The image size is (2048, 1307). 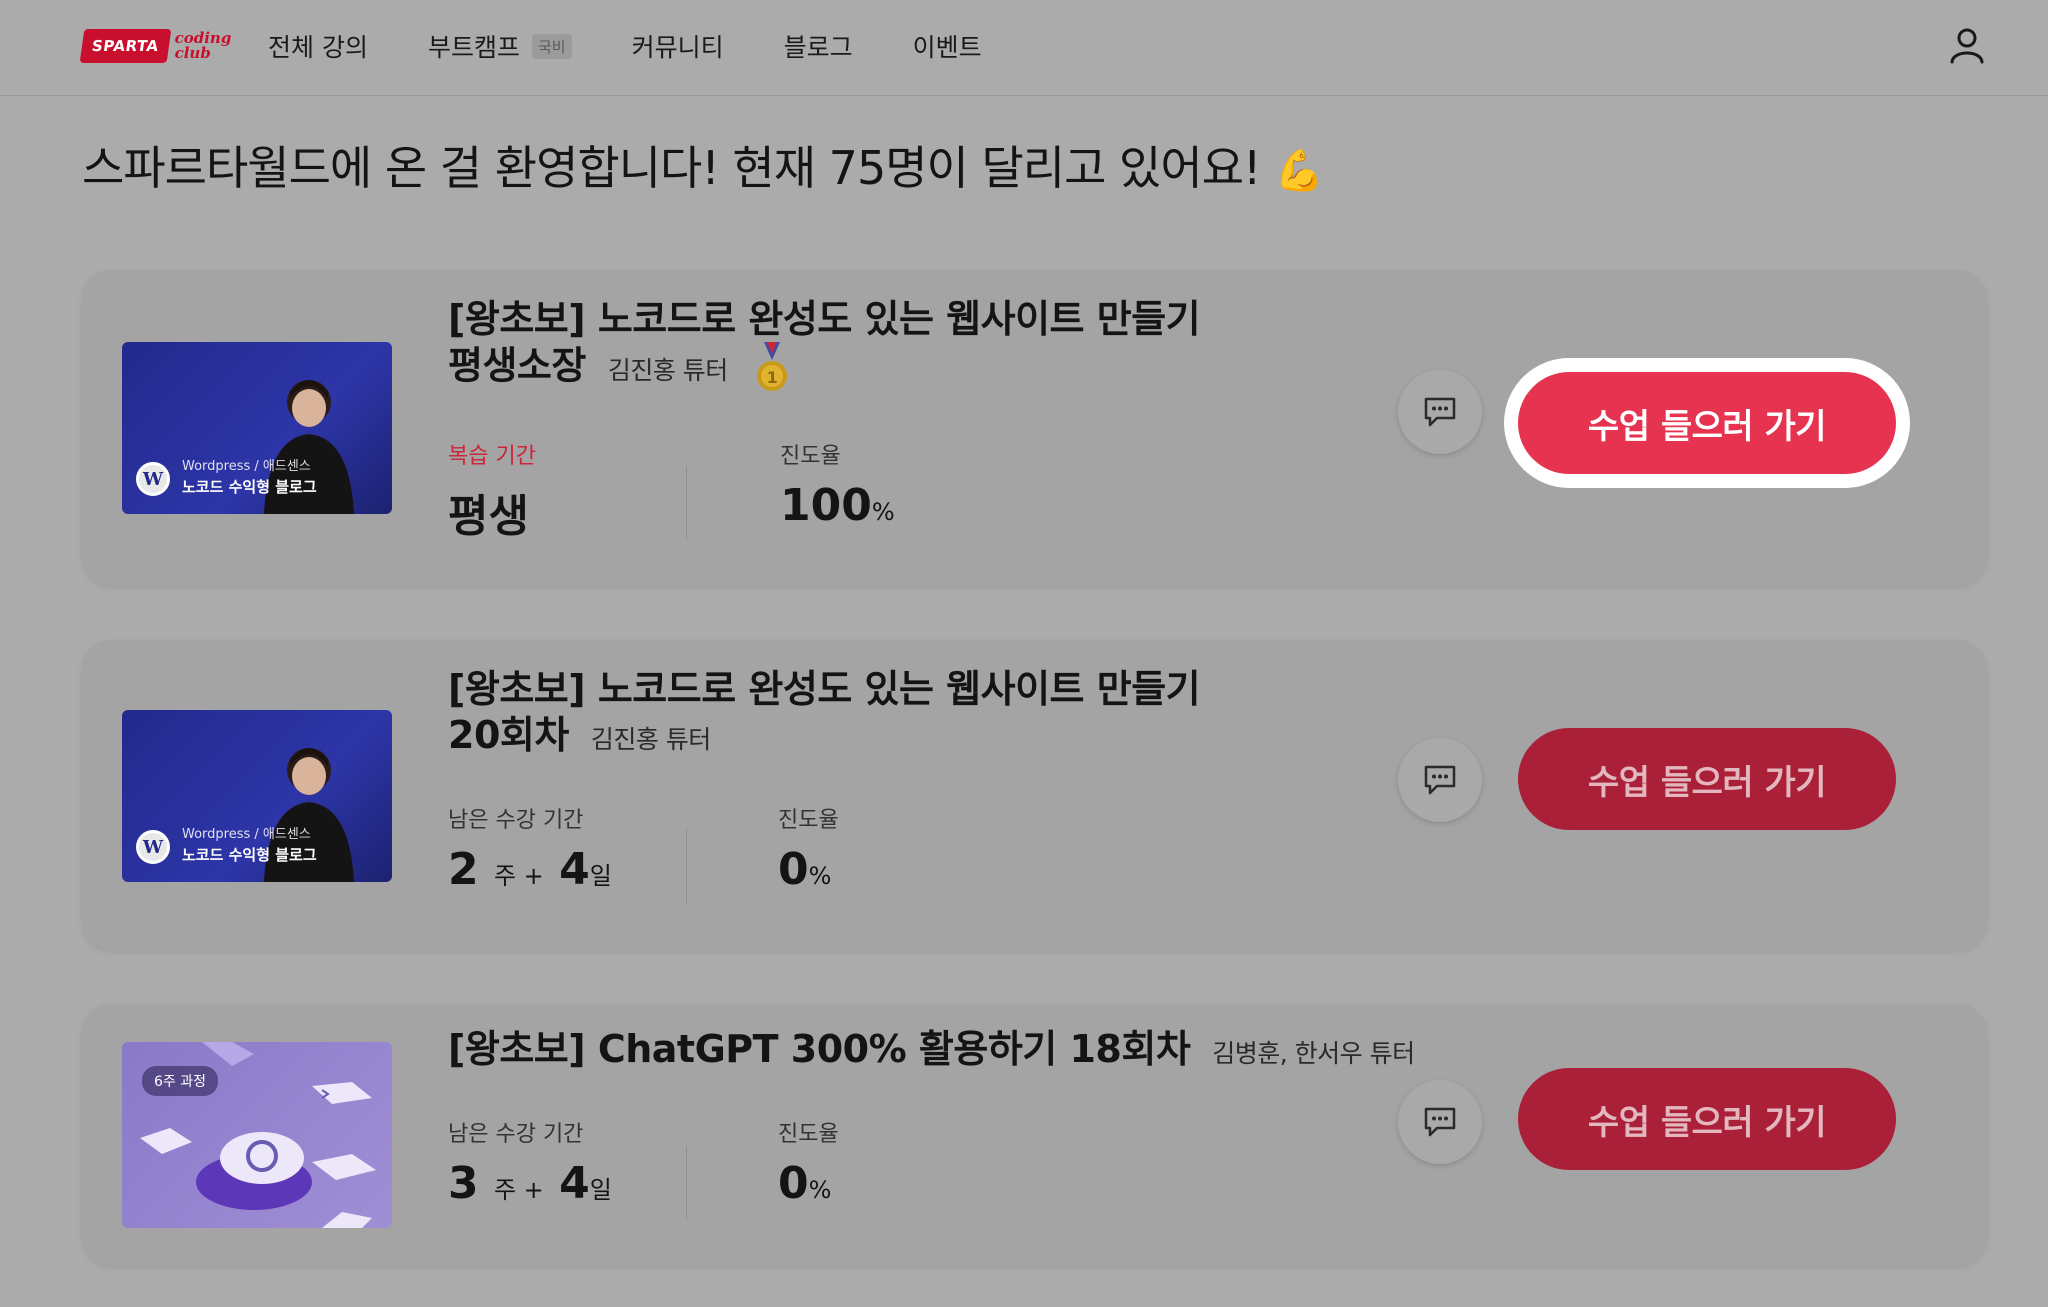 What do you see at coordinates (492, 456) in the screenshot?
I see `review-period-label: 복습 기간` at bounding box center [492, 456].